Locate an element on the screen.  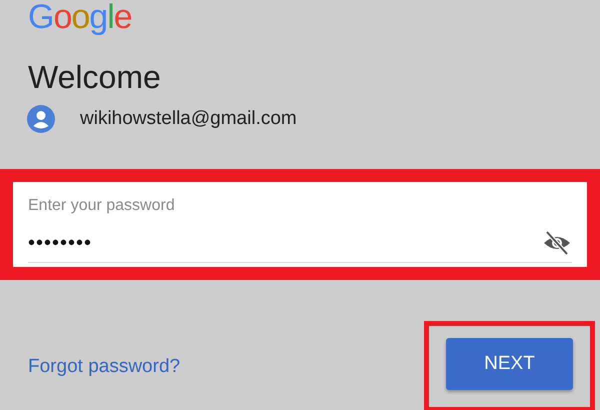
field-label: Enter your password is located at coordinates (101, 205).